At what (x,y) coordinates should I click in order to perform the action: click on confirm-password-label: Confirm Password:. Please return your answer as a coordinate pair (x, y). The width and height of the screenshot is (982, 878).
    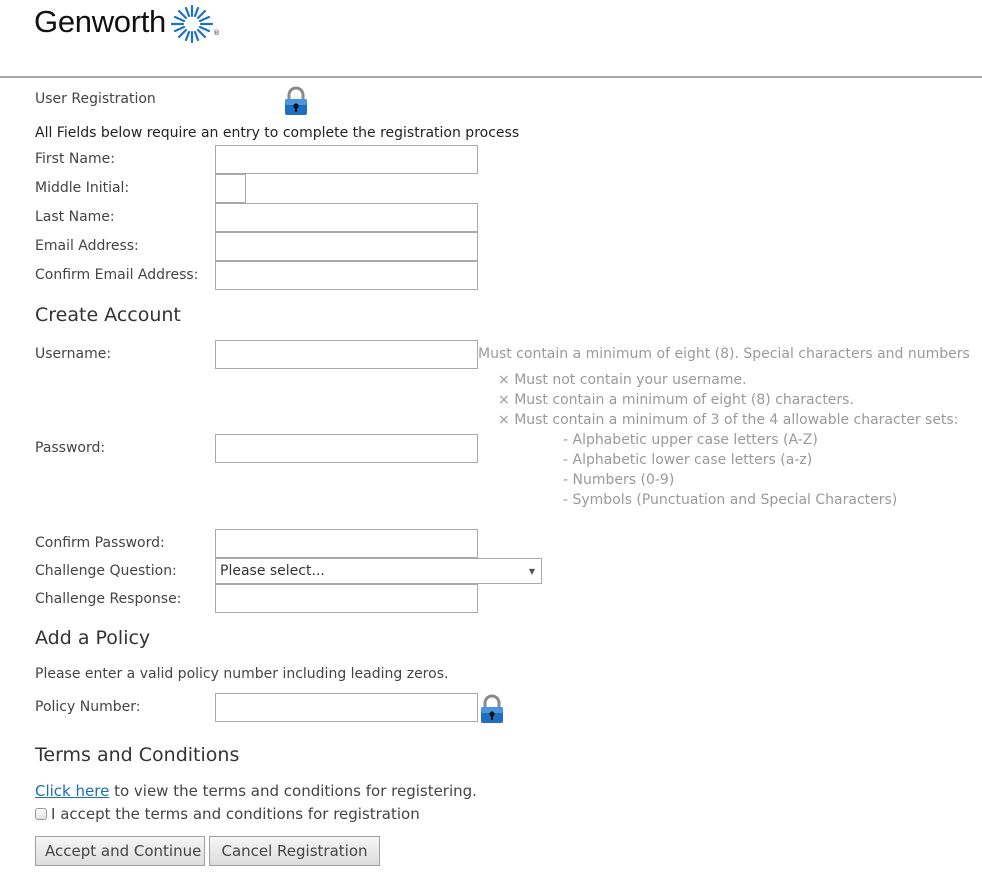
    Looking at the image, I should click on (100, 543).